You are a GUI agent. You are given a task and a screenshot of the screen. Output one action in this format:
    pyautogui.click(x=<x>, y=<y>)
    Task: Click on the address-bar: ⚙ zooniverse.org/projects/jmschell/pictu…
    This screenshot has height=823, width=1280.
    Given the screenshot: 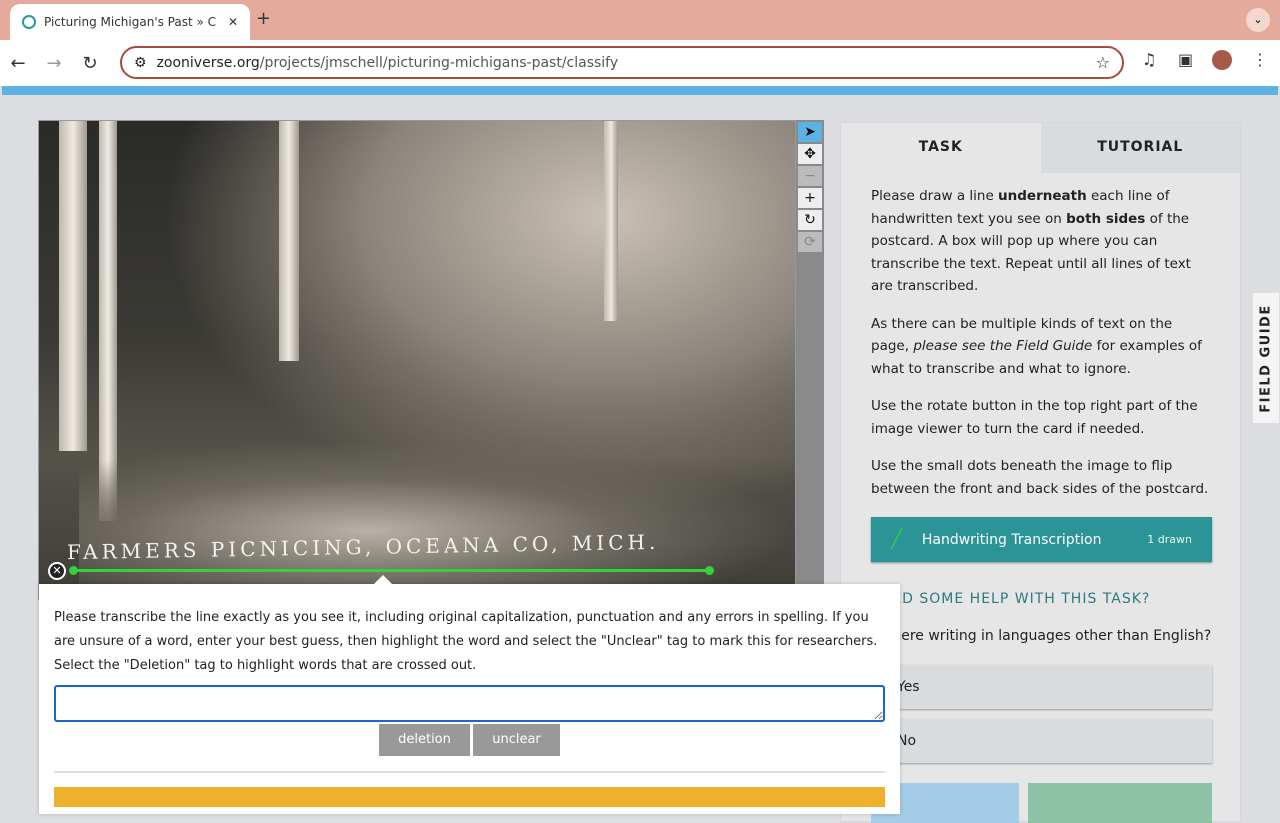 What is the action you would take?
    pyautogui.click(x=622, y=62)
    